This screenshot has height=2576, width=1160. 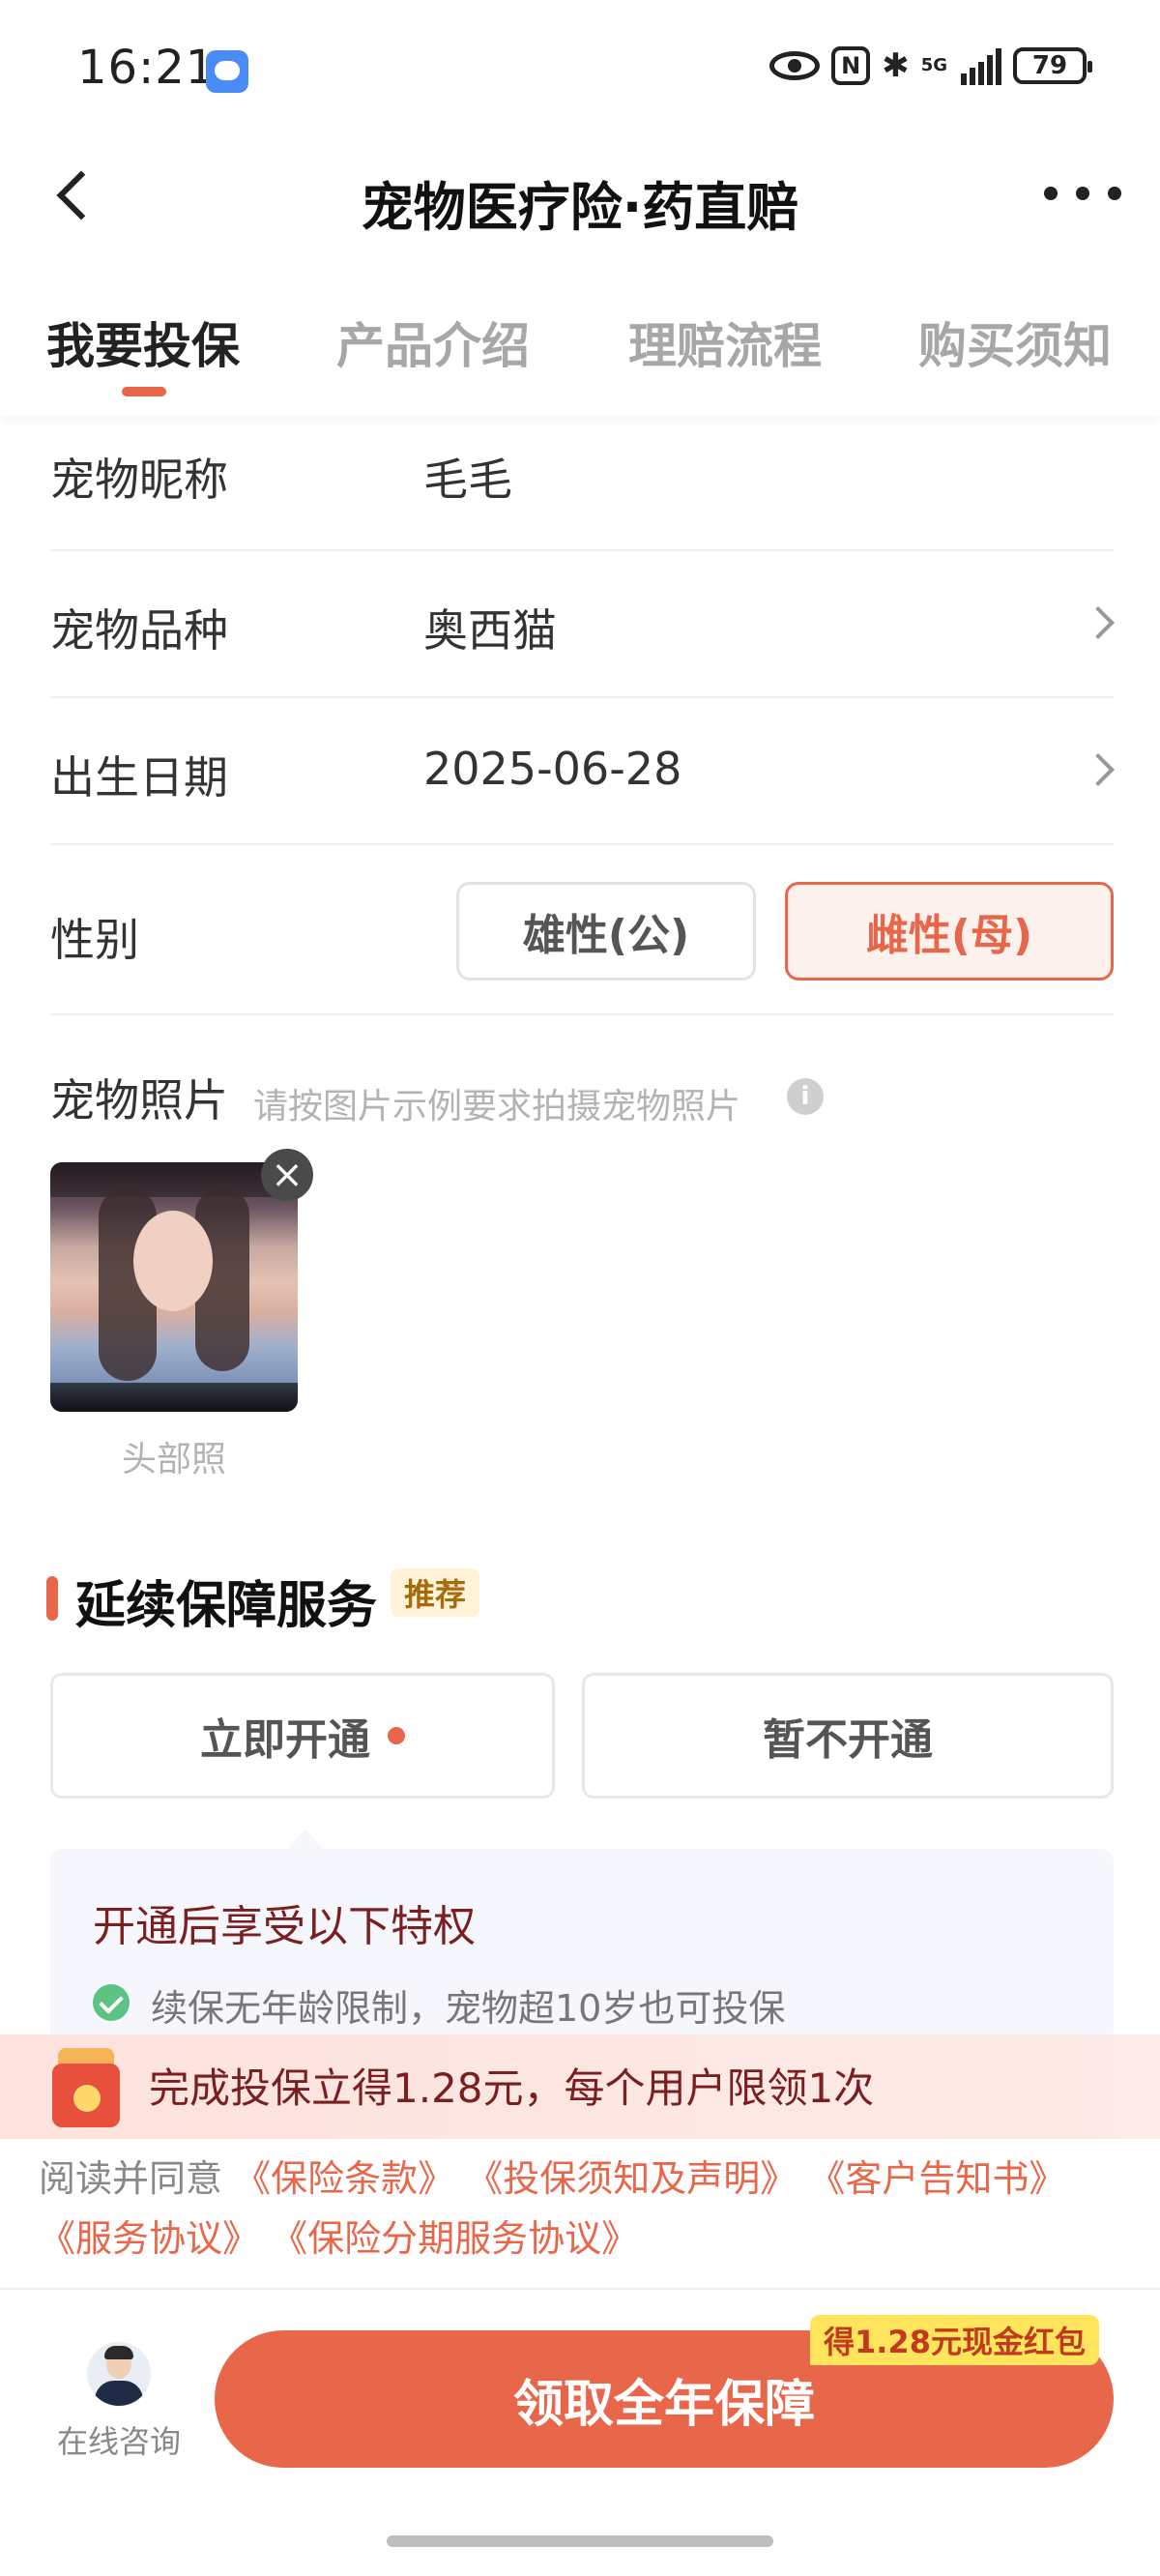 What do you see at coordinates (606, 931) in the screenshot?
I see `gender-male-option: 雄性(公)` at bounding box center [606, 931].